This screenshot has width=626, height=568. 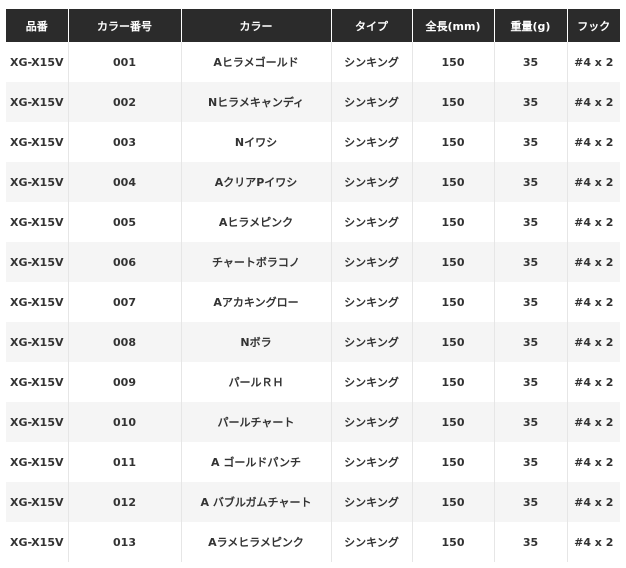 What do you see at coordinates (125, 302) in the screenshot?
I see `cell-color-number: 007` at bounding box center [125, 302].